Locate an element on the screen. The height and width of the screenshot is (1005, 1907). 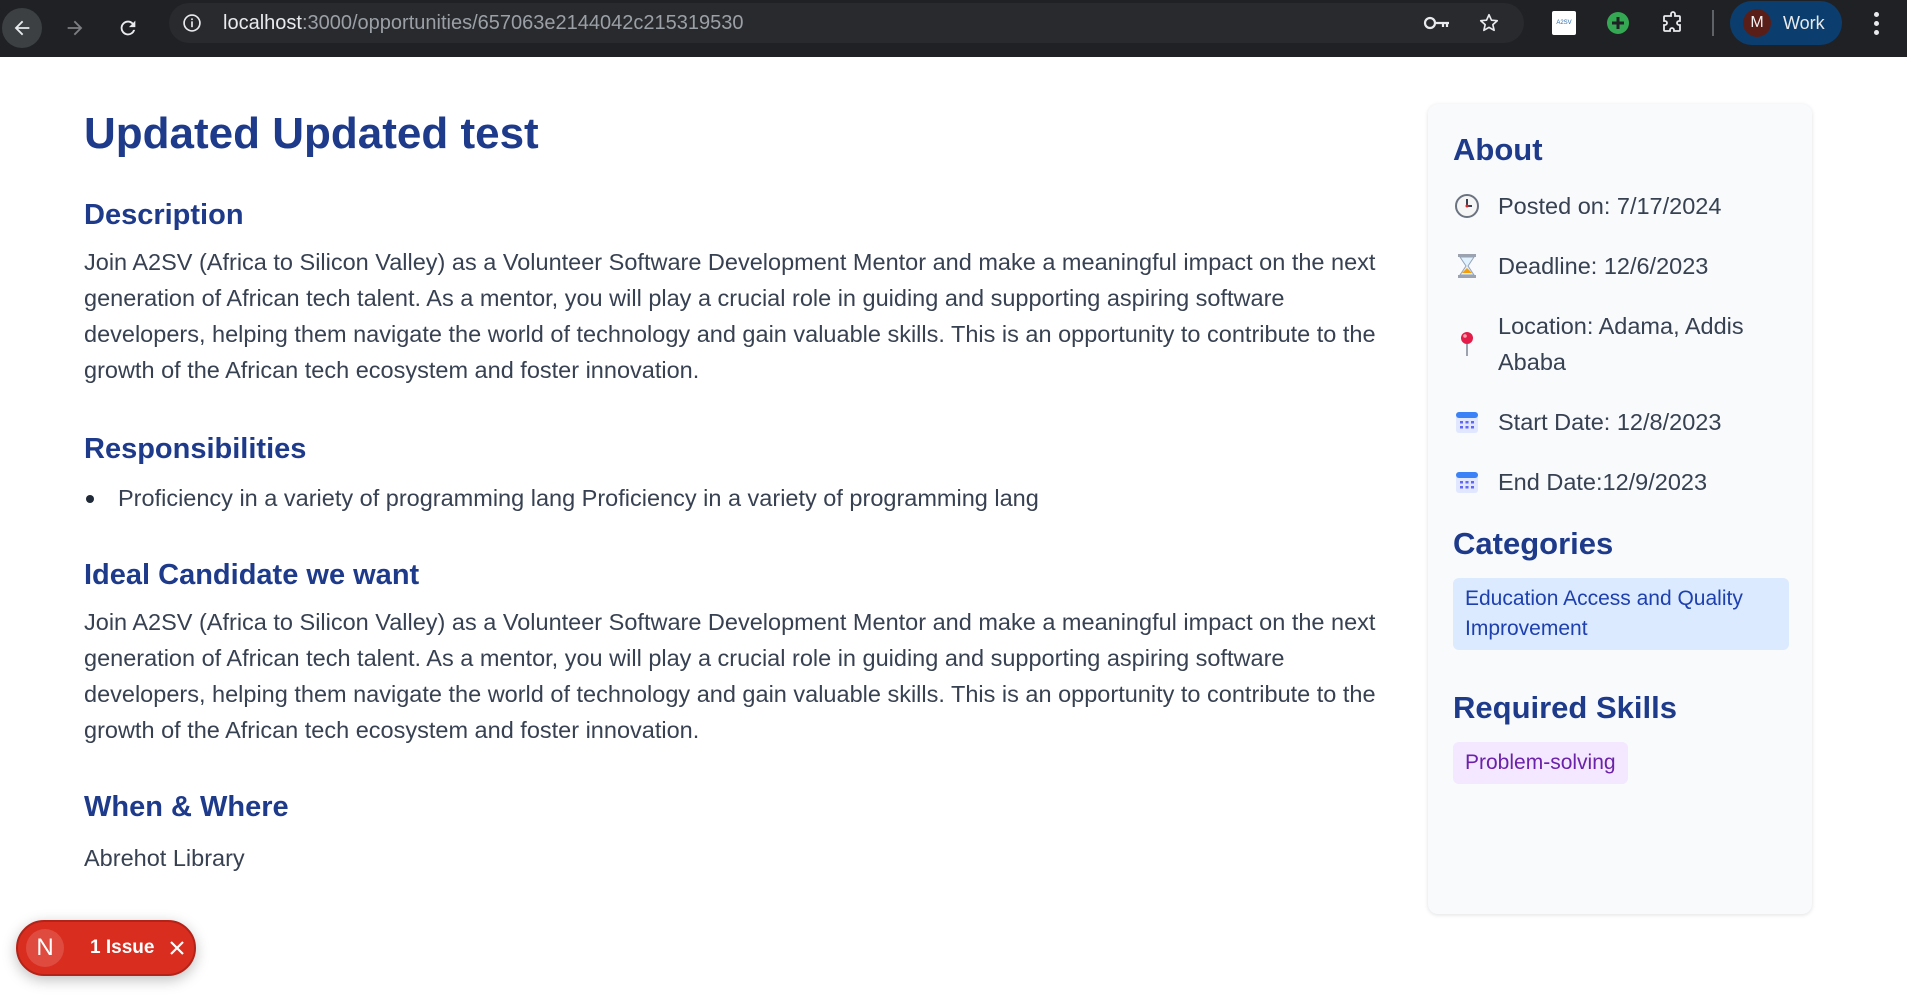
profile-name: Work is located at coordinates (1804, 22).